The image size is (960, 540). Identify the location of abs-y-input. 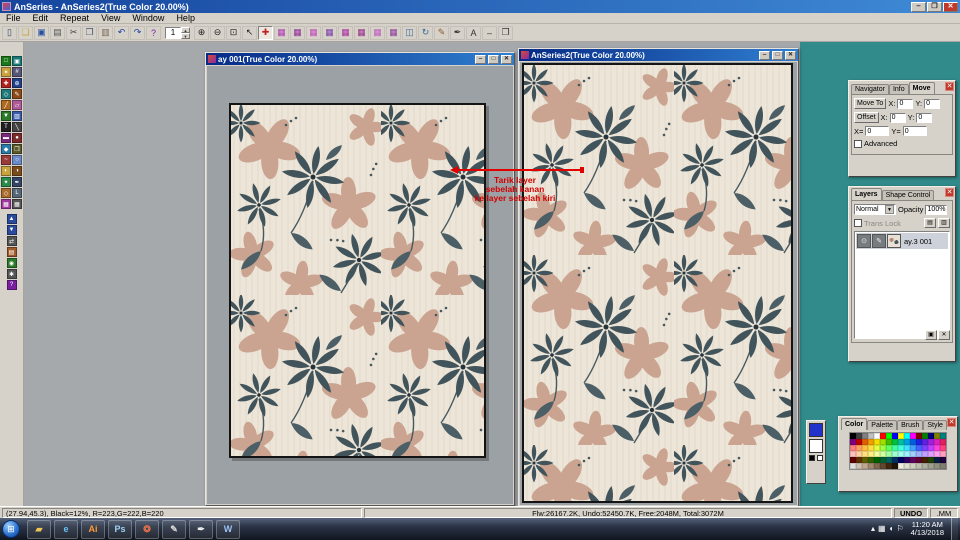
(914, 131).